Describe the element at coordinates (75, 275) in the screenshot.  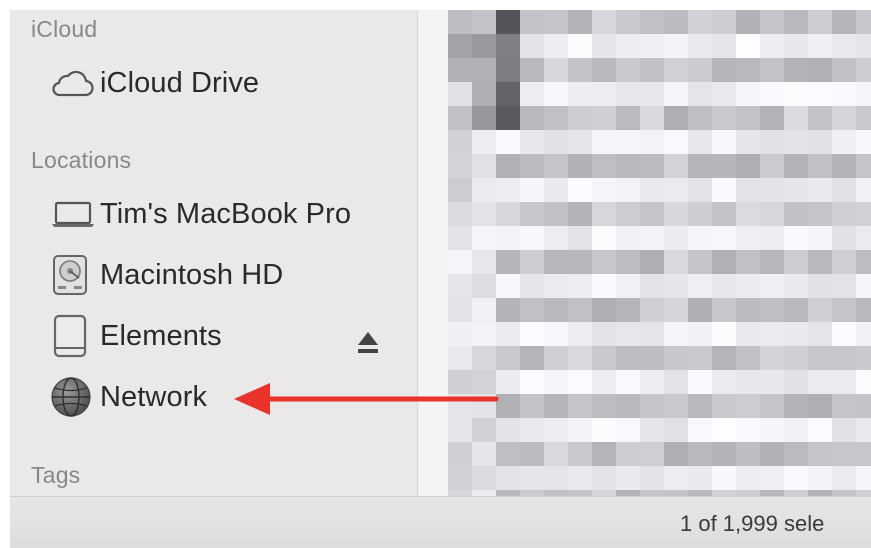
I see `hard-drive-icon` at that location.